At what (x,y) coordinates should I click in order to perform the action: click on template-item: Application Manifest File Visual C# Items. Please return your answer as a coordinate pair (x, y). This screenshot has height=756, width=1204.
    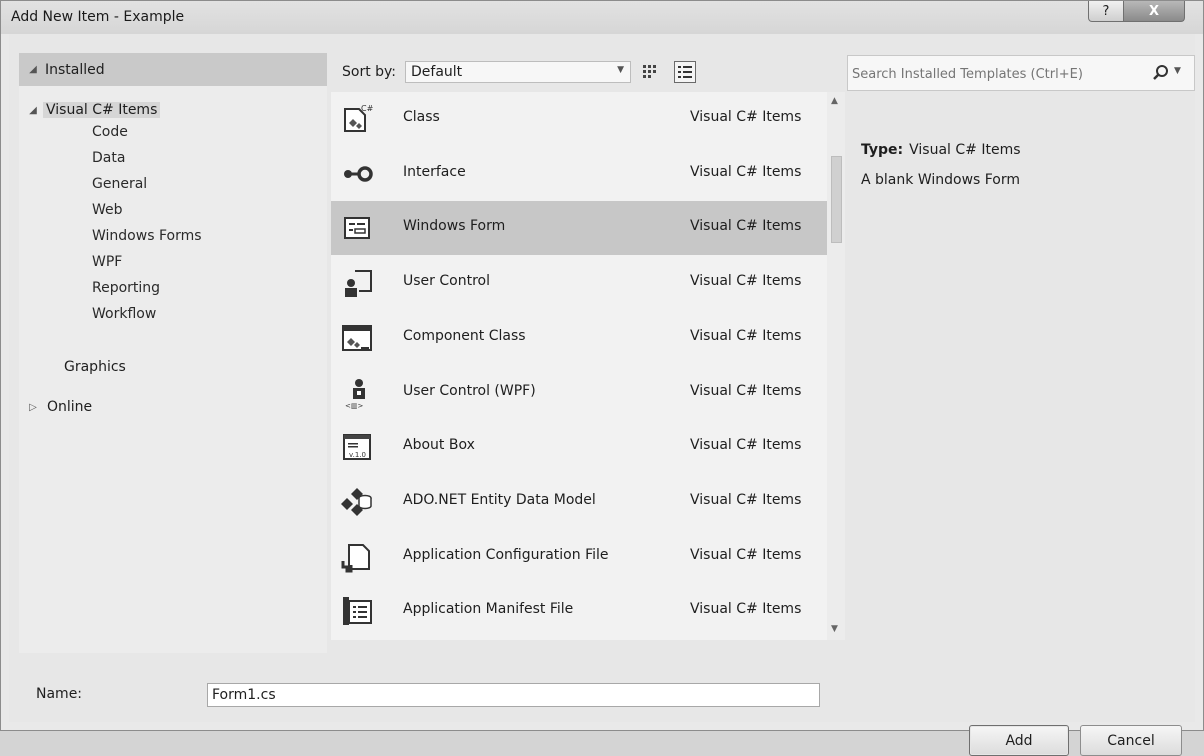
    Looking at the image, I should click on (579, 611).